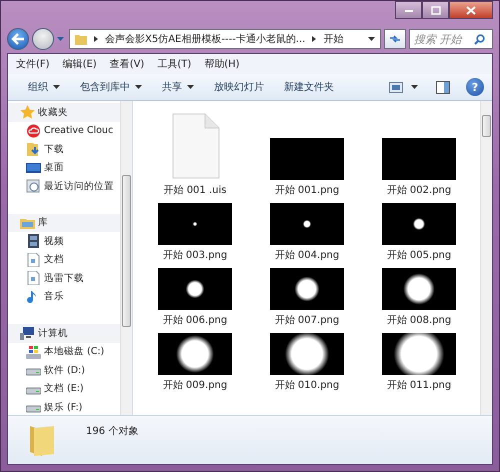 This screenshot has width=500, height=472. What do you see at coordinates (443, 87) in the screenshot?
I see `preview-pane-icon` at bounding box center [443, 87].